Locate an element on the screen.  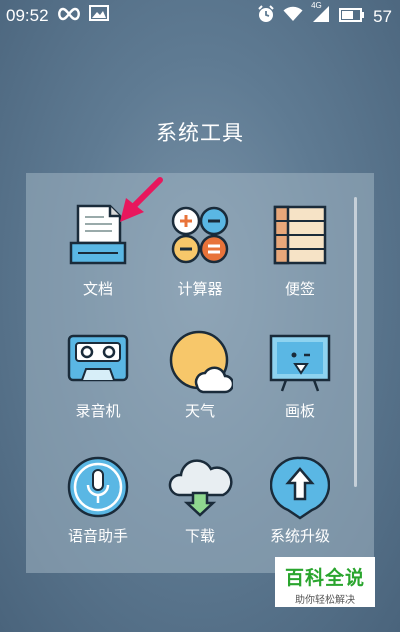
watermark-logo: 百科全说 助你轻松解决 is located at coordinates (325, 582).